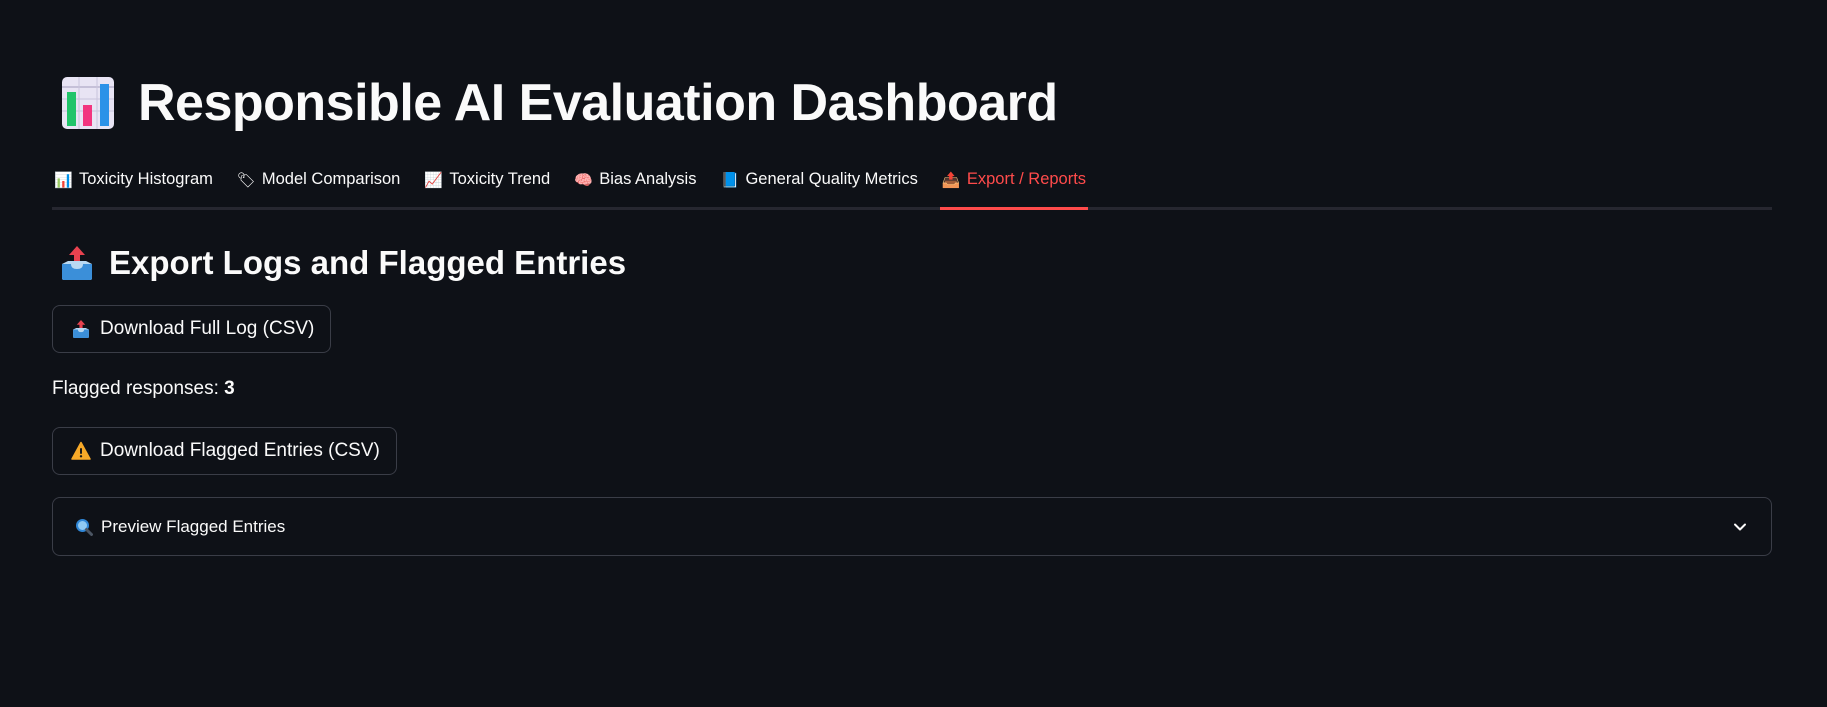 The height and width of the screenshot is (707, 1827). I want to click on blue-book-icon: 📘, so click(730, 180).